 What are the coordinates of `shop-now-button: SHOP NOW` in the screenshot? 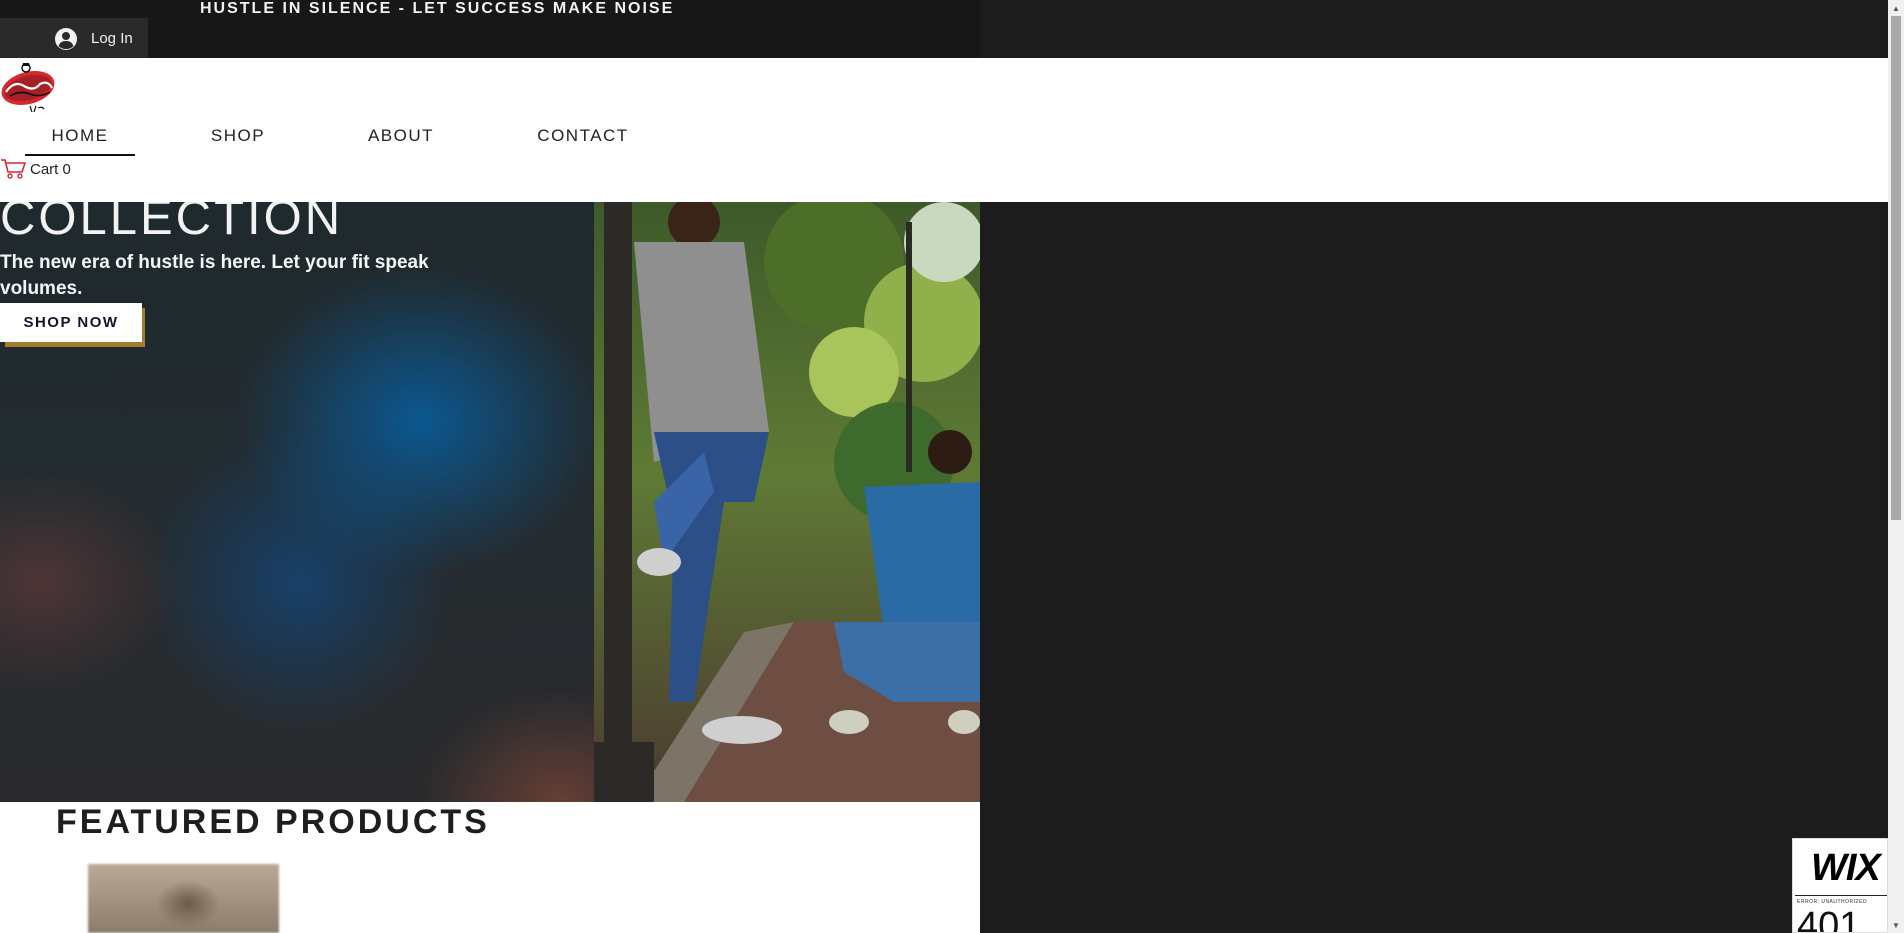 It's located at (71, 322).